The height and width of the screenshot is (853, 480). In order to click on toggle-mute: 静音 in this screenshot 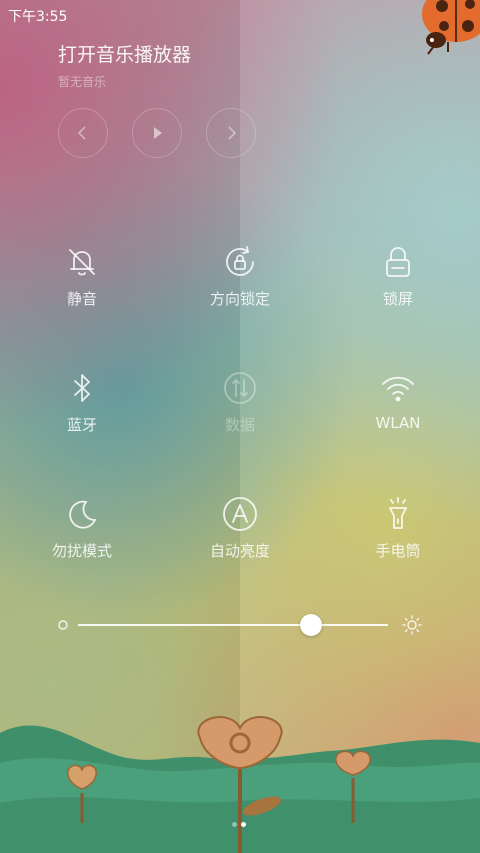, I will do `click(82, 275)`.